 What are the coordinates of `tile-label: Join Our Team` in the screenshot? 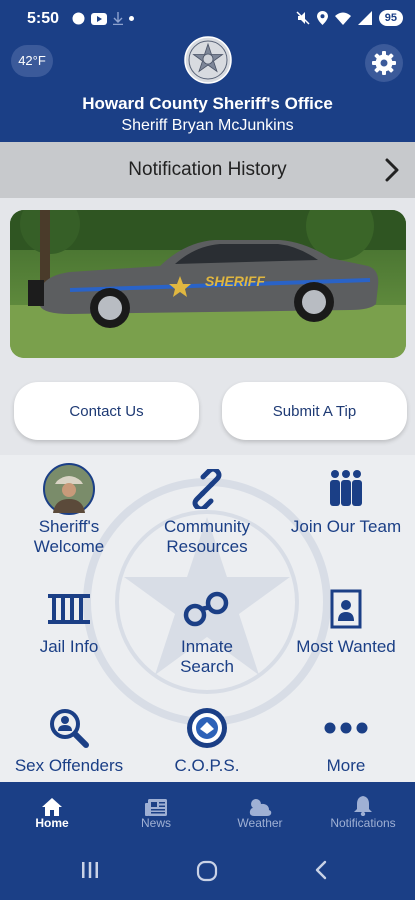 It's located at (346, 526).